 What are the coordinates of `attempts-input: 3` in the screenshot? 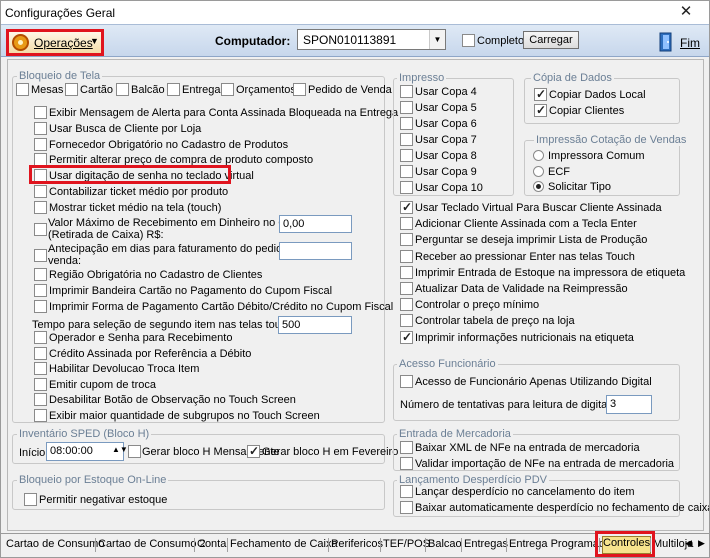 It's located at (629, 404).